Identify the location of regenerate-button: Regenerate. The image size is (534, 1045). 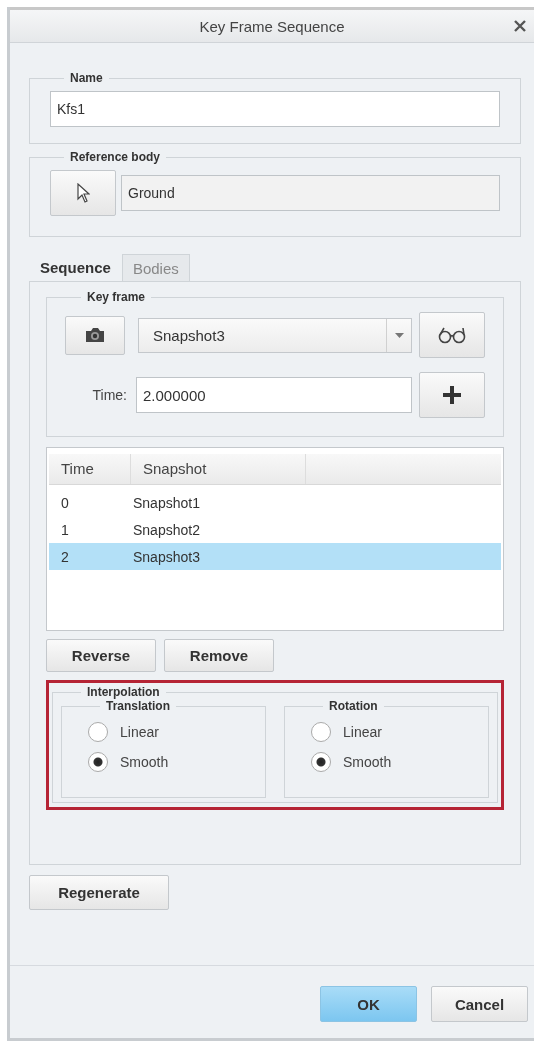
(99, 892).